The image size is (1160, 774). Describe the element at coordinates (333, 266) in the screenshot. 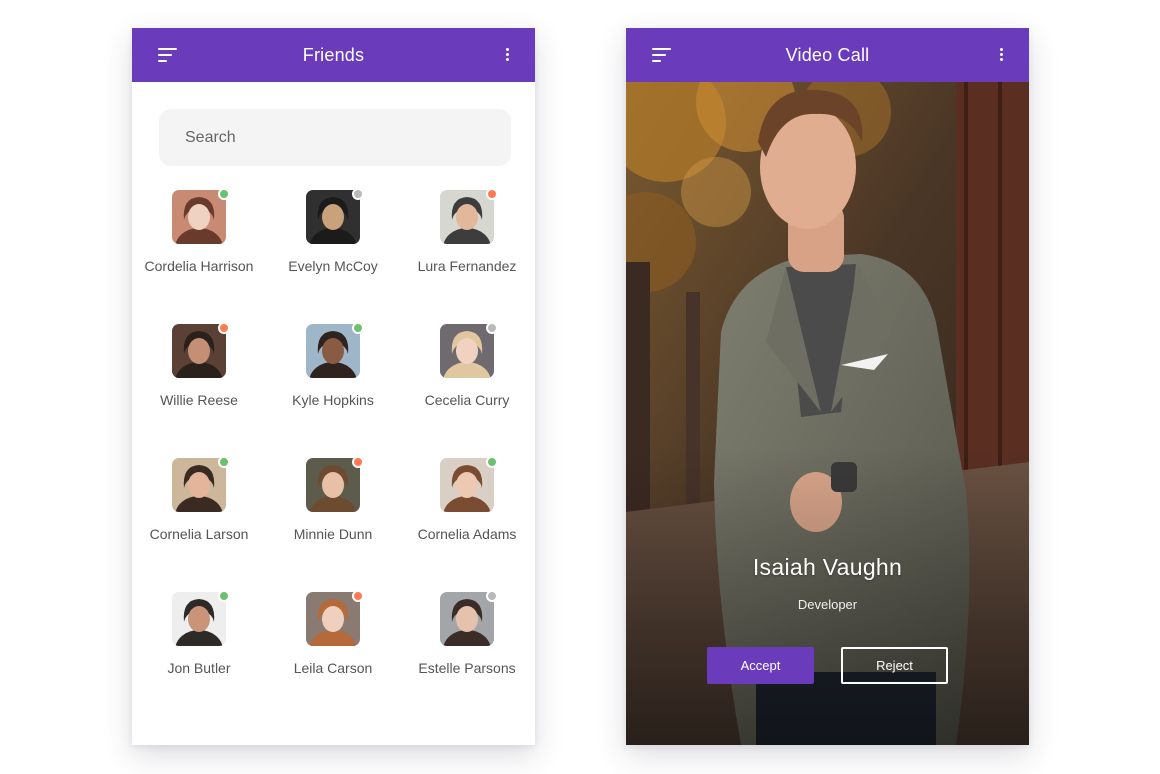

I see `friend-name: Evelyn McCoy` at that location.